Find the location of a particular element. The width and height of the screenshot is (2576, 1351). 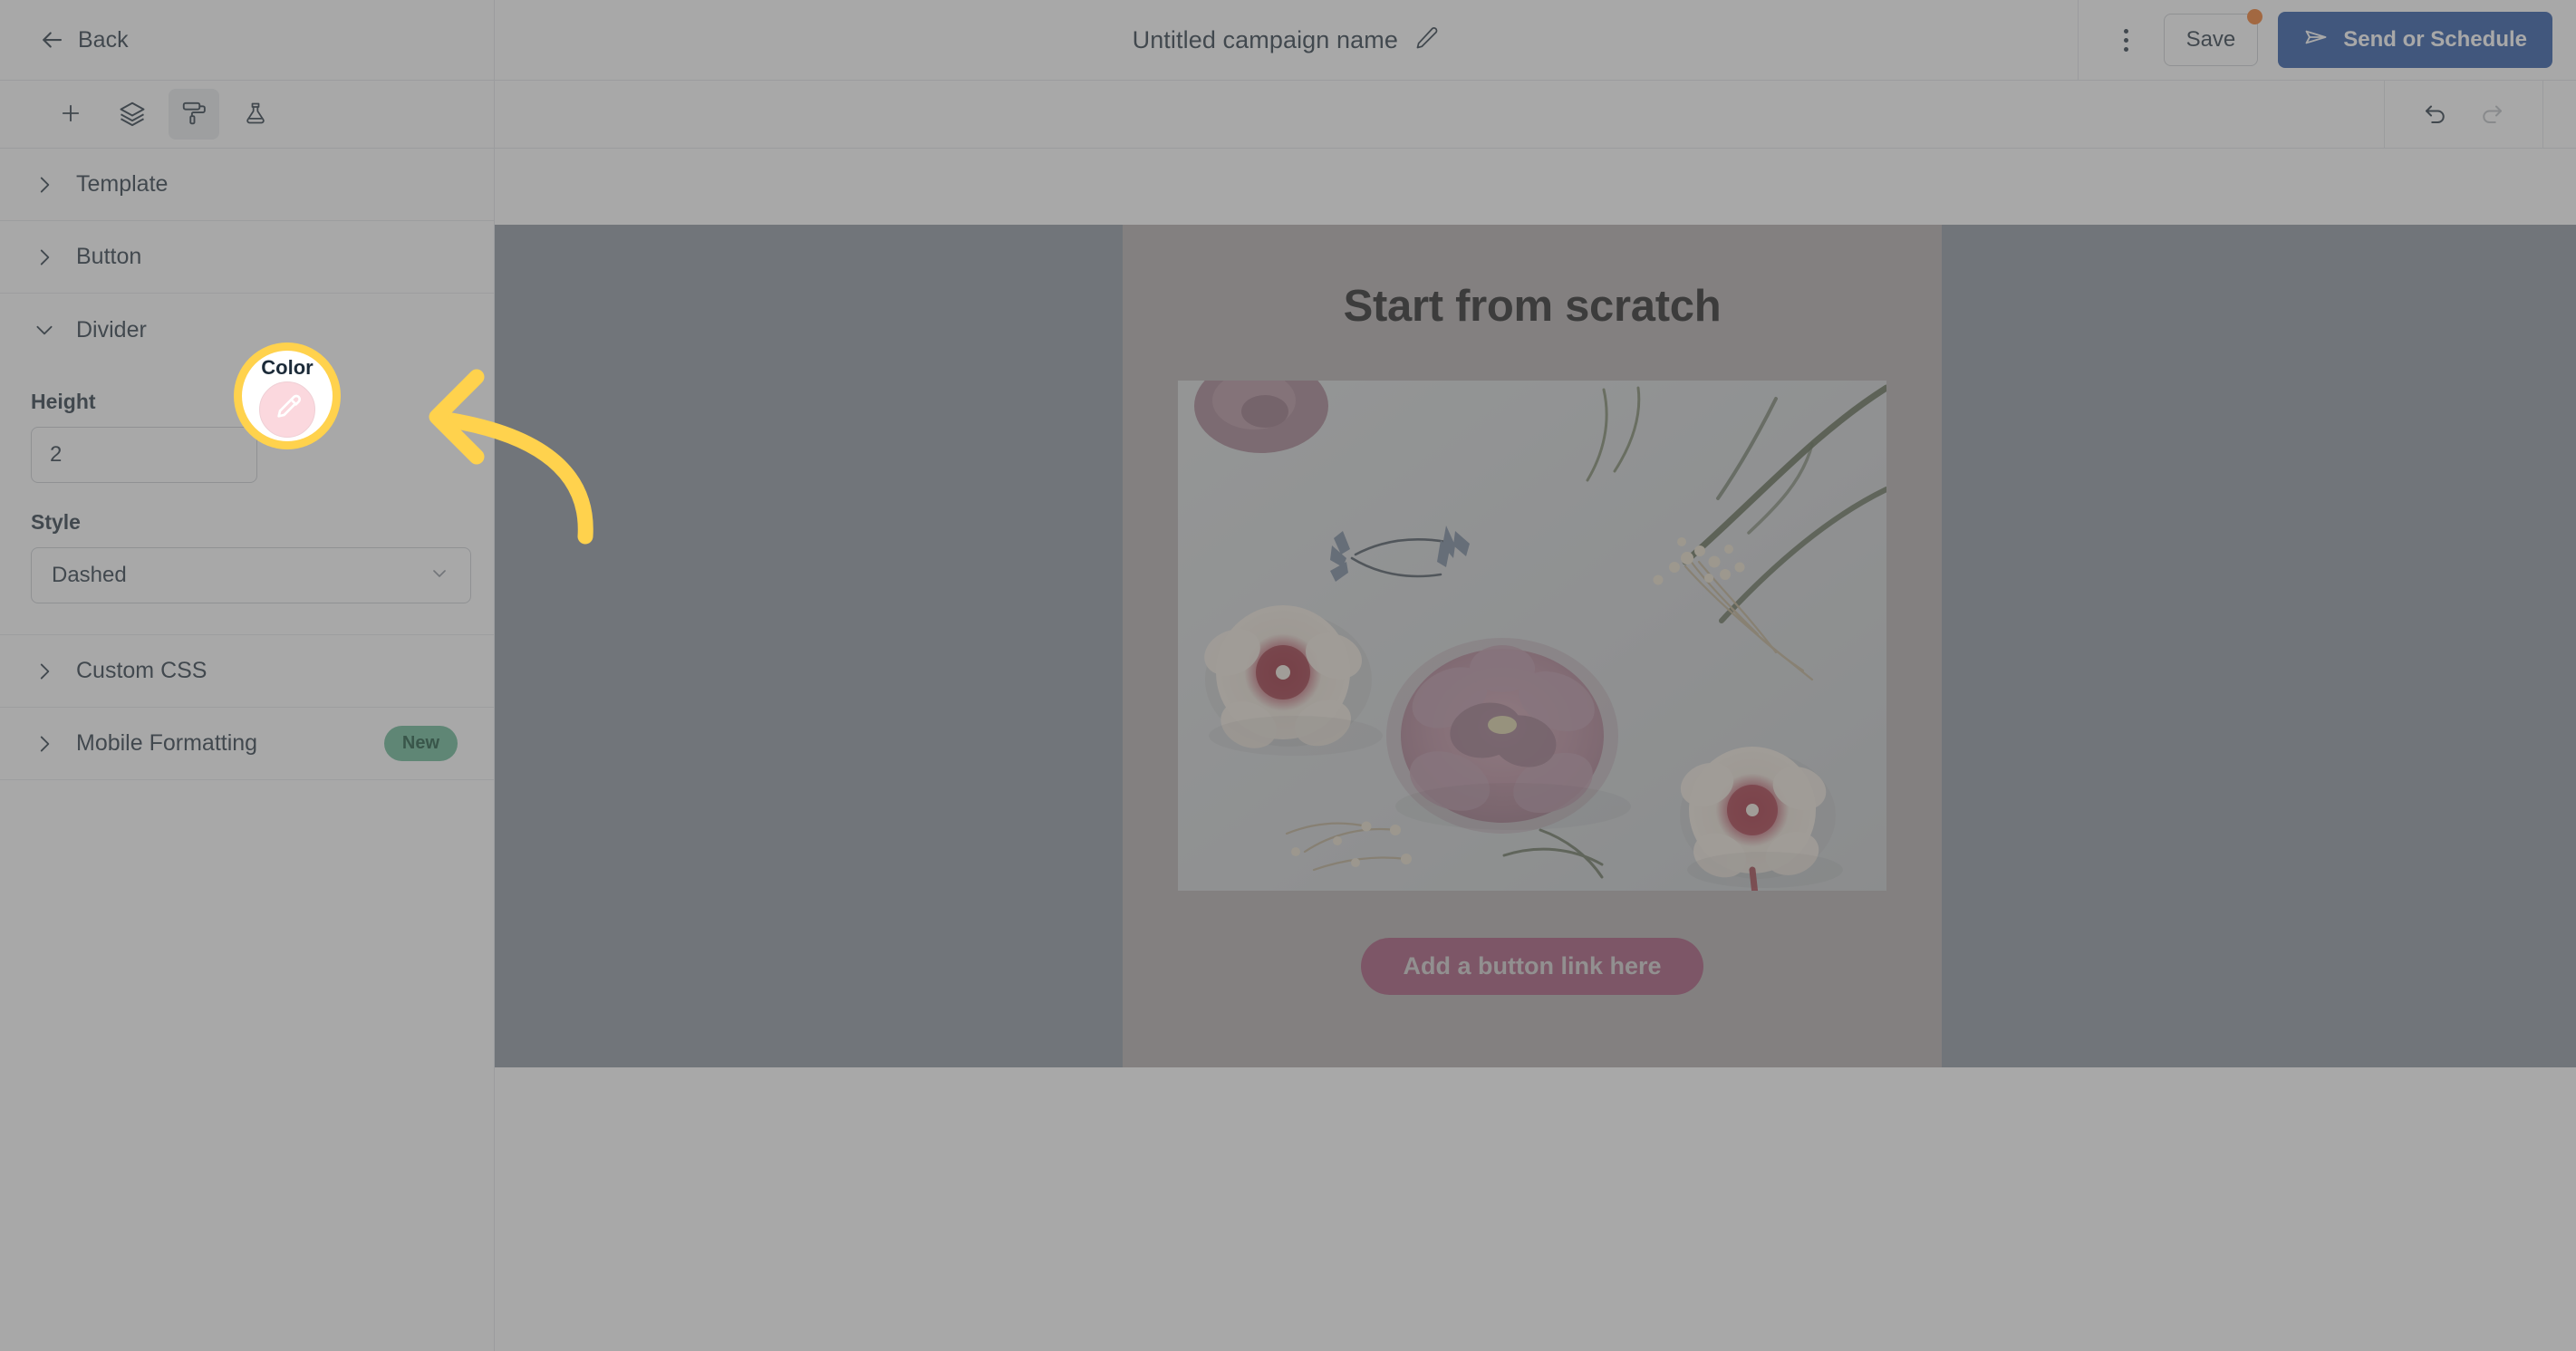

header-right-section: Save Send or Schedule is located at coordinates (2326, 40).